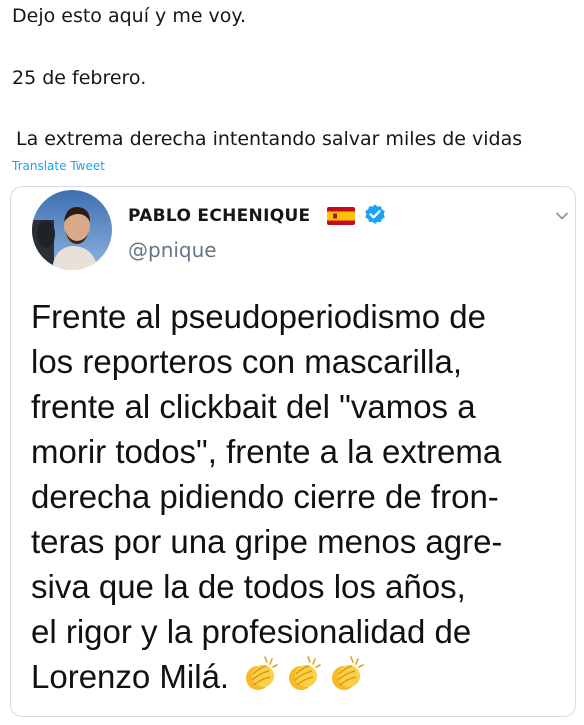  I want to click on display-name: PABLO ECHENIQUE, so click(219, 216).